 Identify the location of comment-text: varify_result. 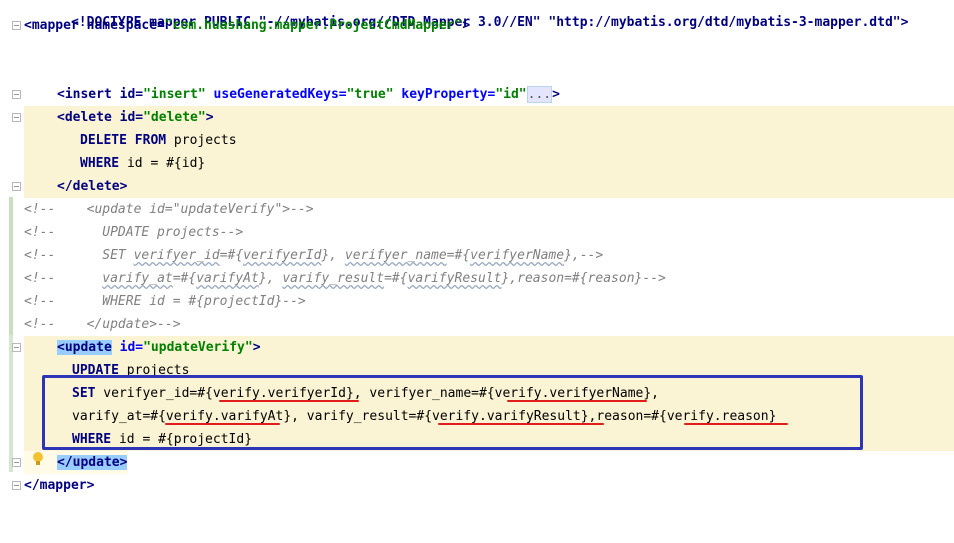
(333, 278).